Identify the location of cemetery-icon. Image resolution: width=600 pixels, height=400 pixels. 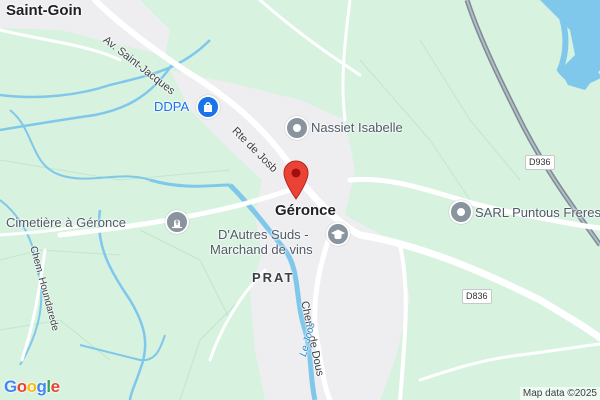
(177, 222).